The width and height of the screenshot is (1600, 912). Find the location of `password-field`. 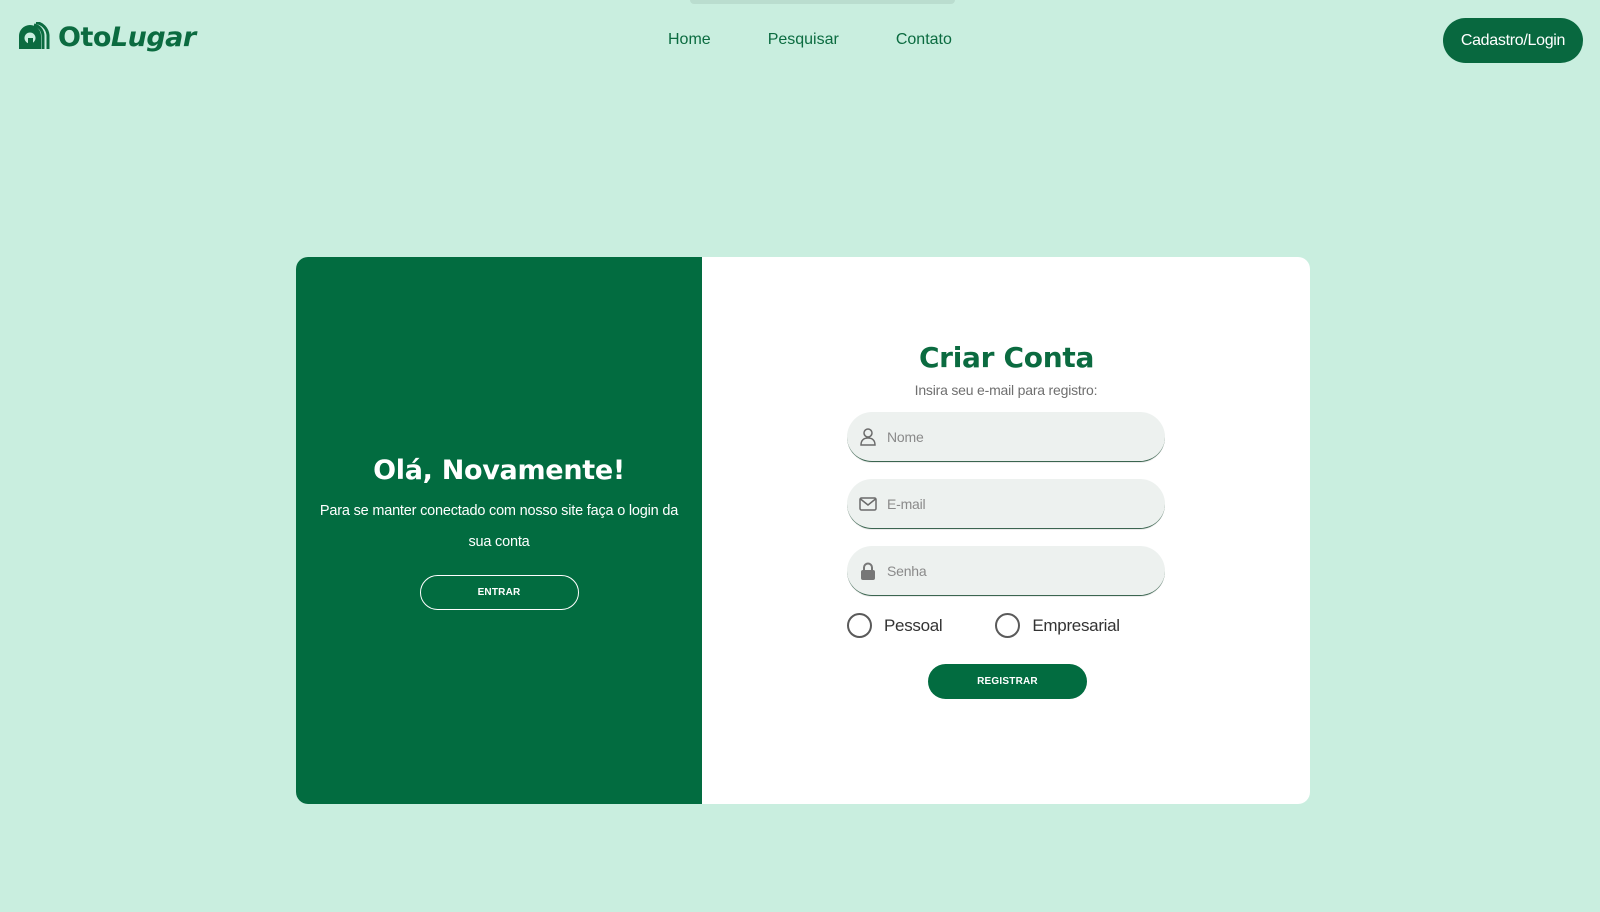

password-field is located at coordinates (1006, 571).